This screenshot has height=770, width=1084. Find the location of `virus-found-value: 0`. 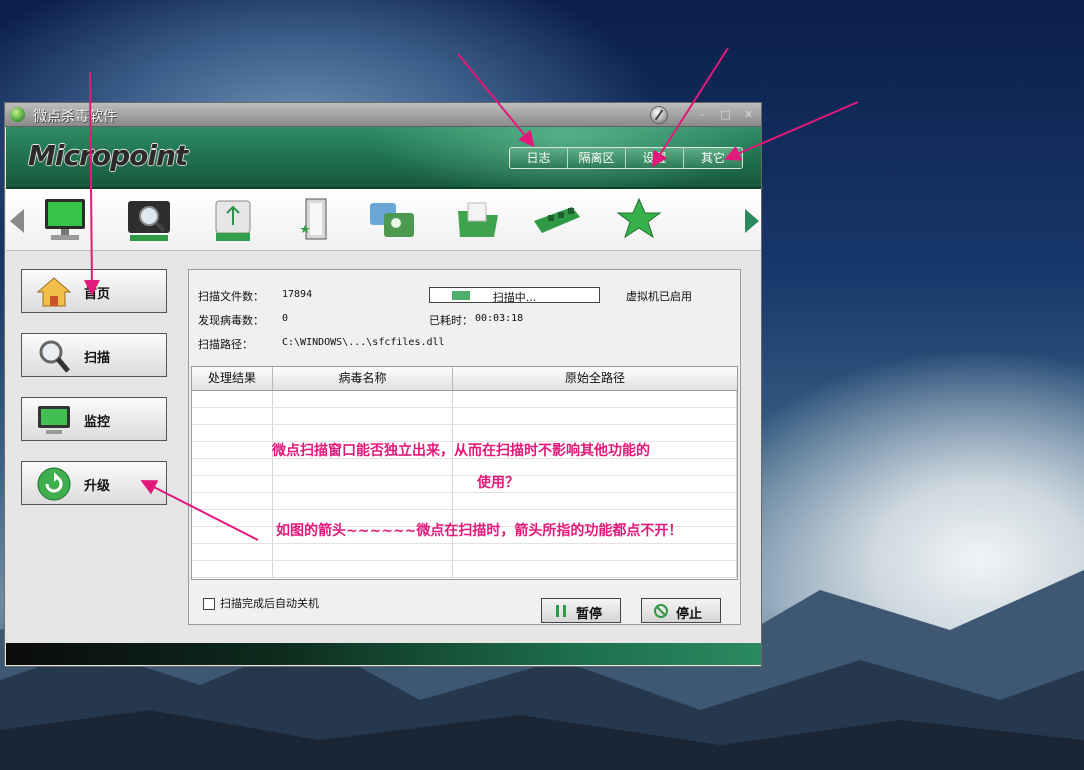

virus-found-value: 0 is located at coordinates (285, 318).